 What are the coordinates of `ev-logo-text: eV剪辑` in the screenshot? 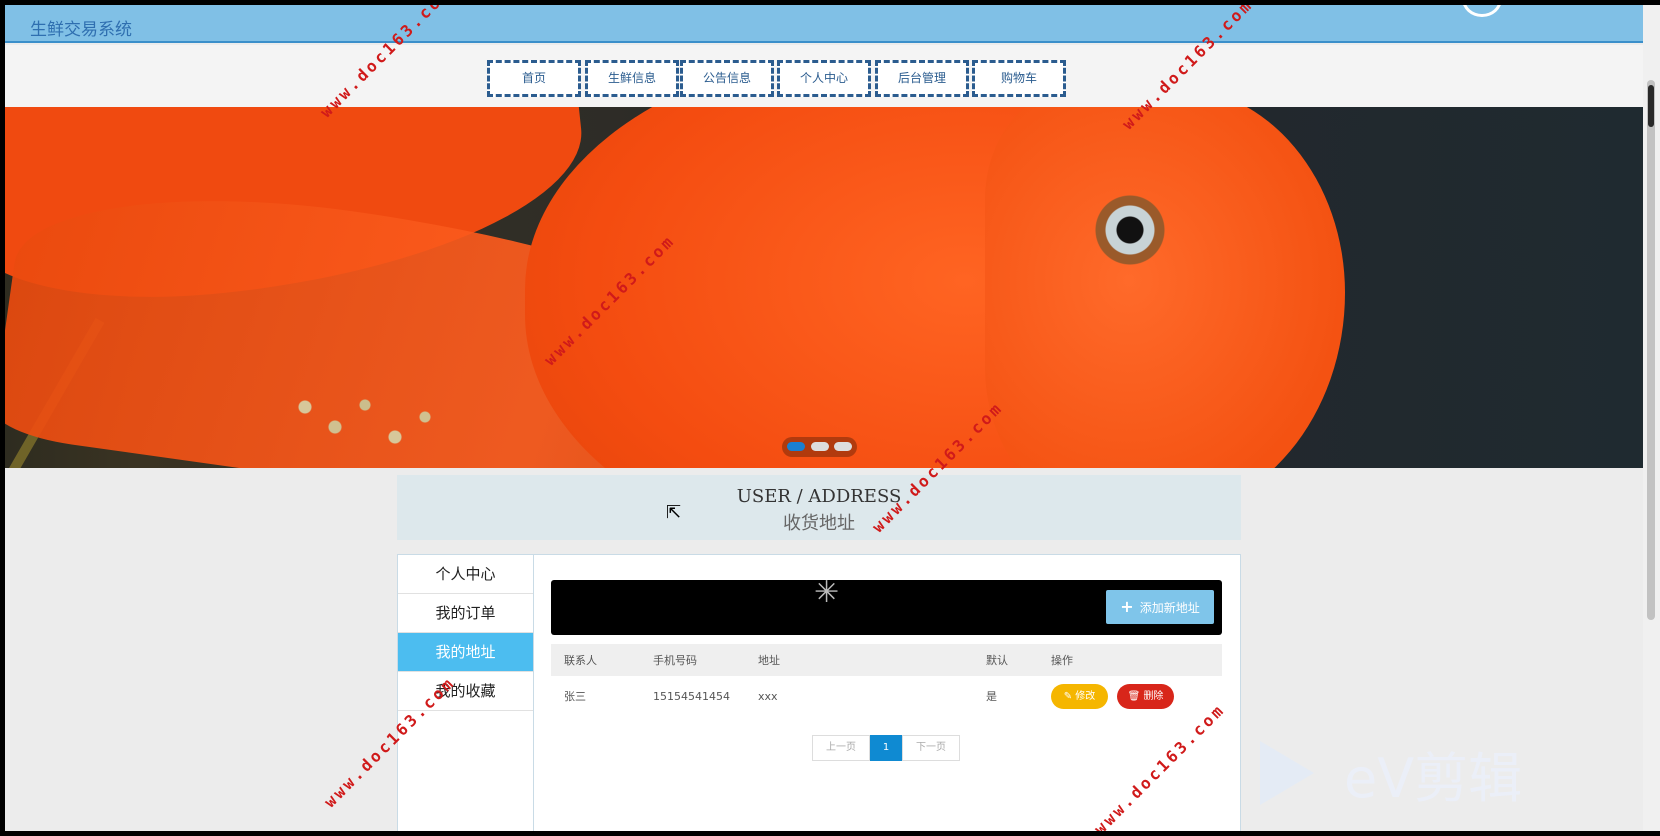 It's located at (1433, 778).